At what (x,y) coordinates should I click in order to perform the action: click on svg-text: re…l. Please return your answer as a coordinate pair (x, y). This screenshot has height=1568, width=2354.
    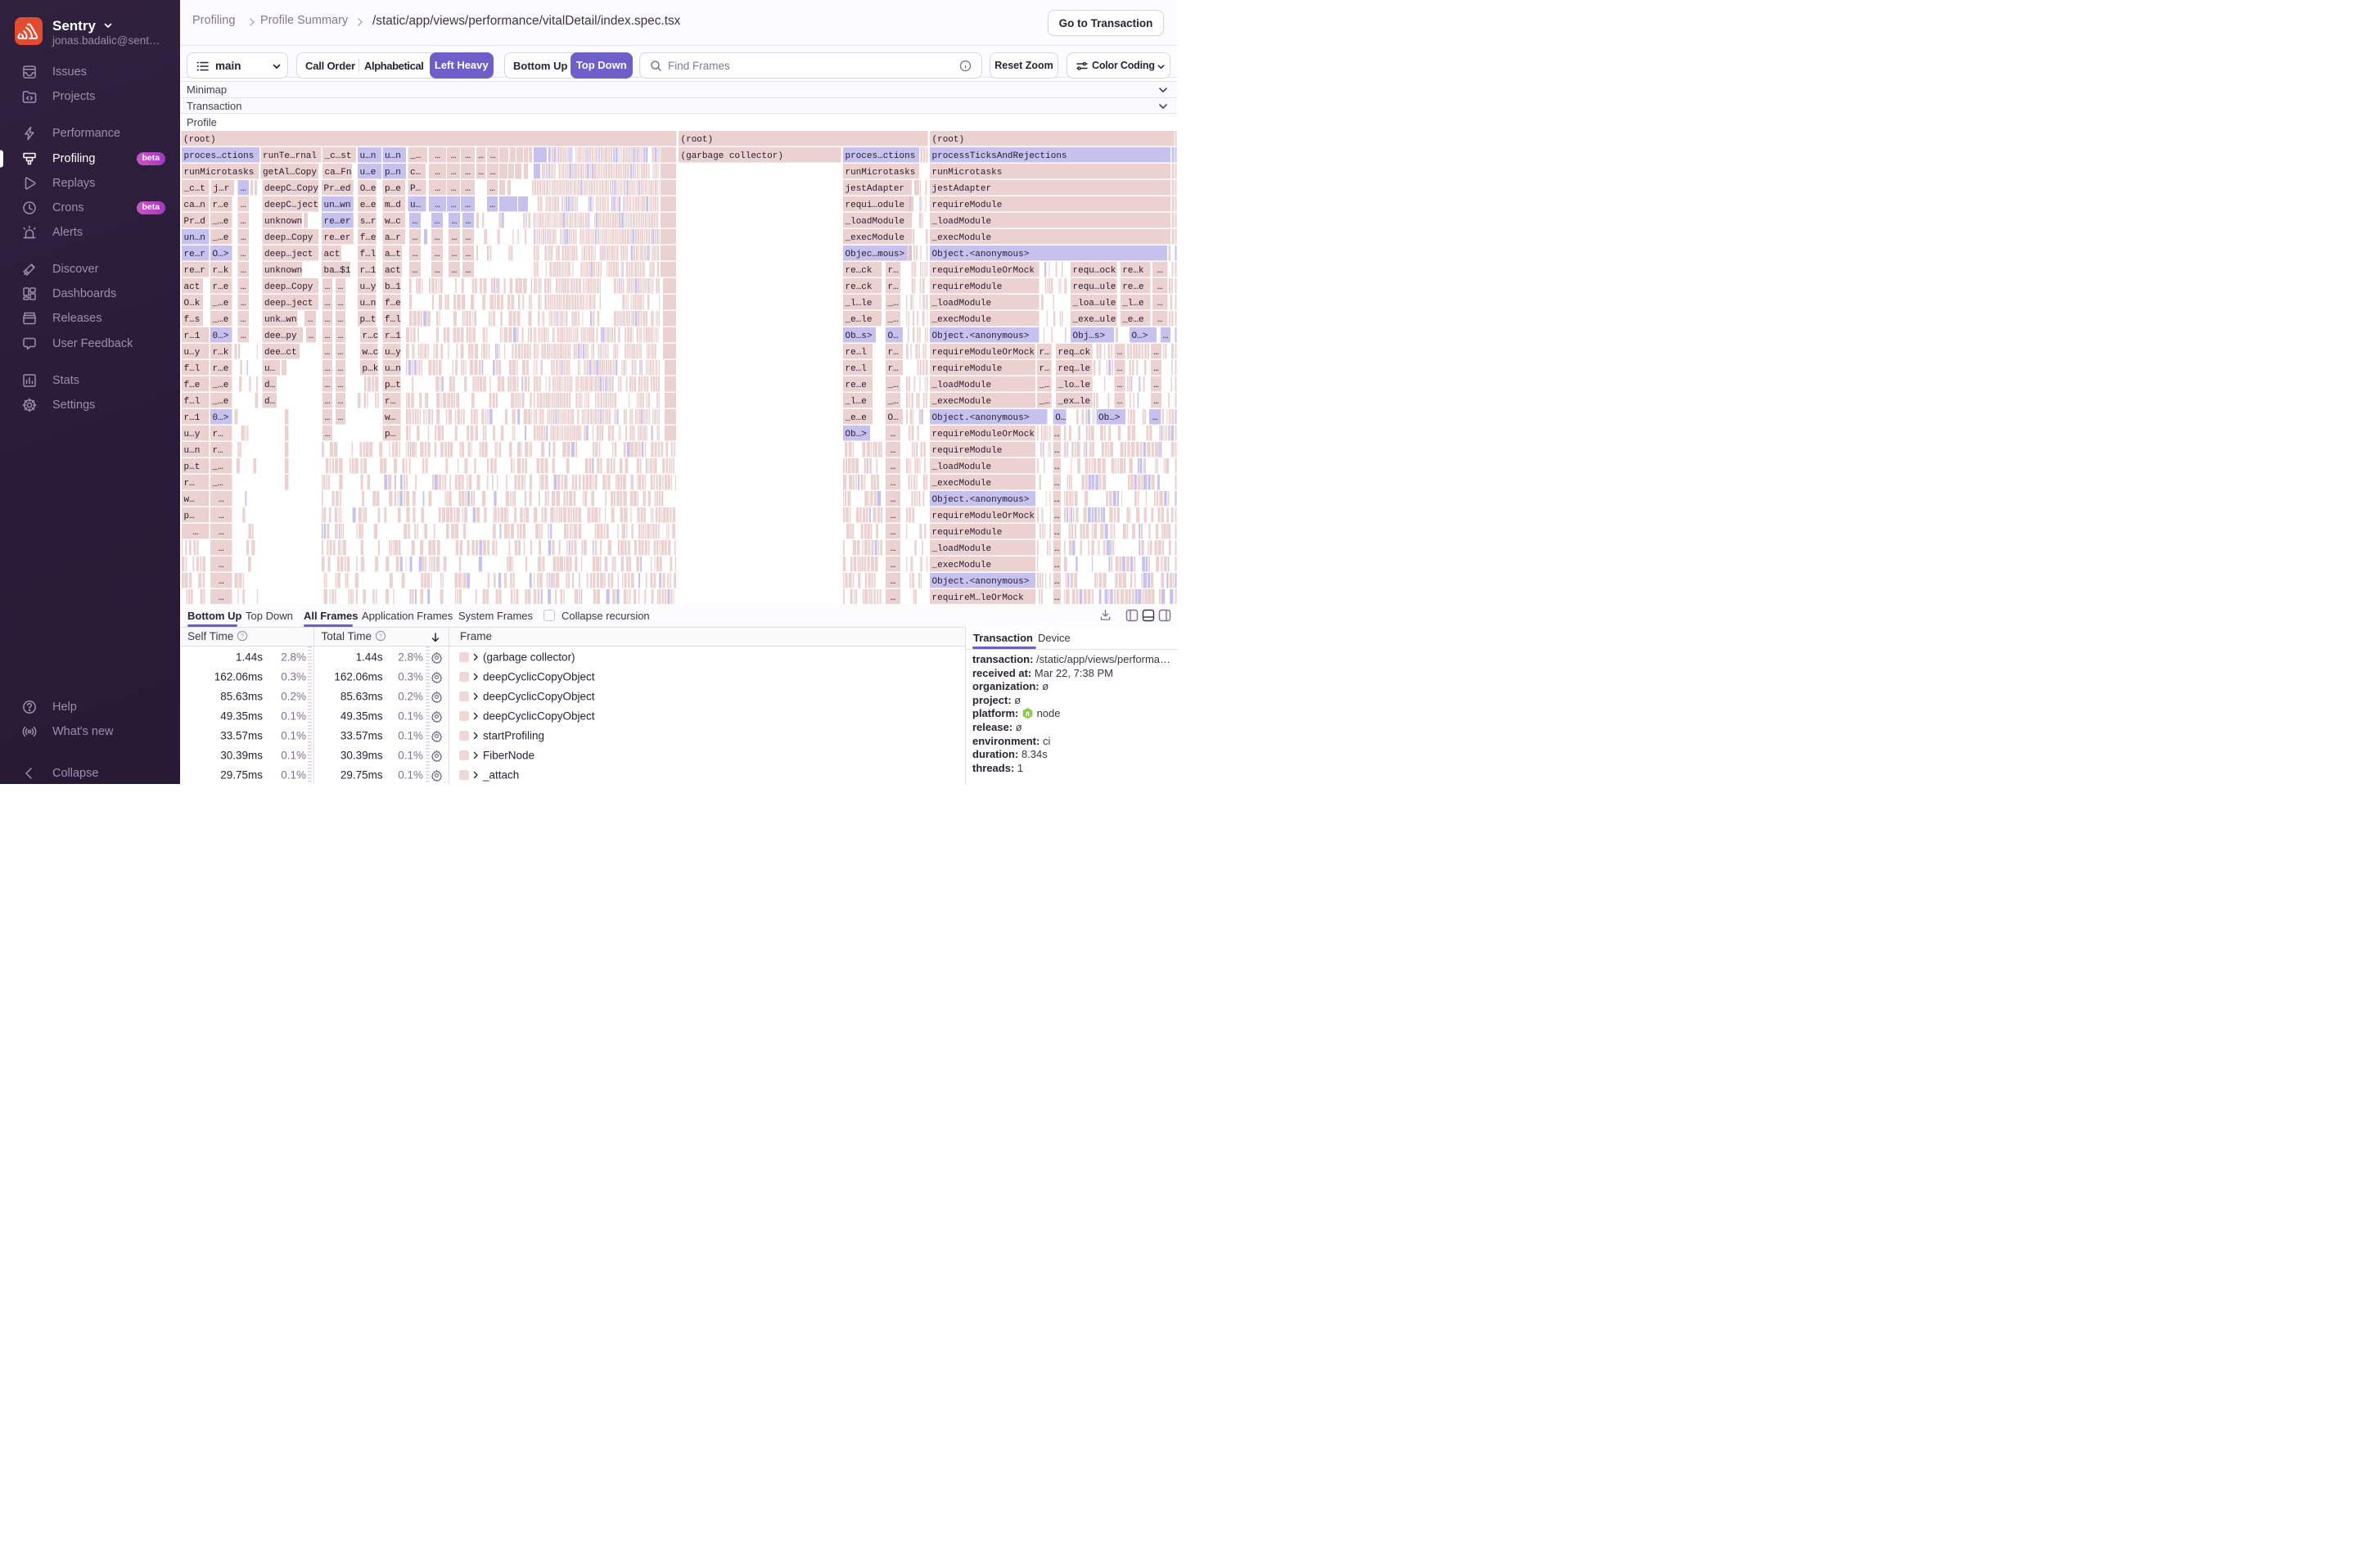
    Looking at the image, I should click on (856, 369).